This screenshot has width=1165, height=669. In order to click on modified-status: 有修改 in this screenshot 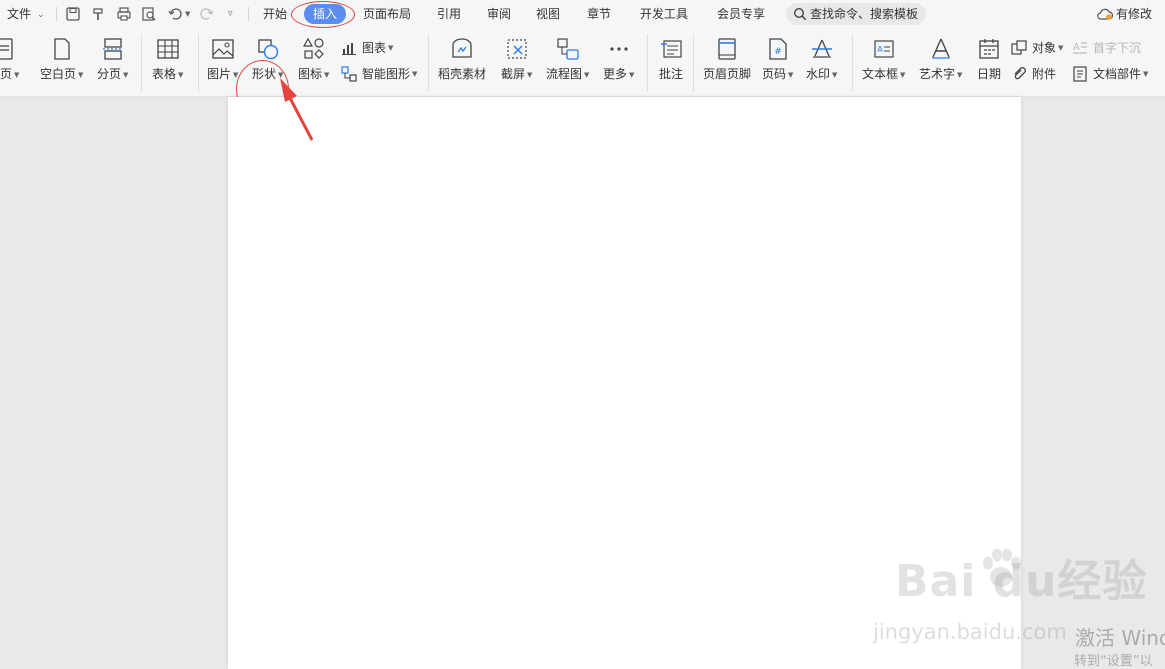, I will do `click(1134, 14)`.